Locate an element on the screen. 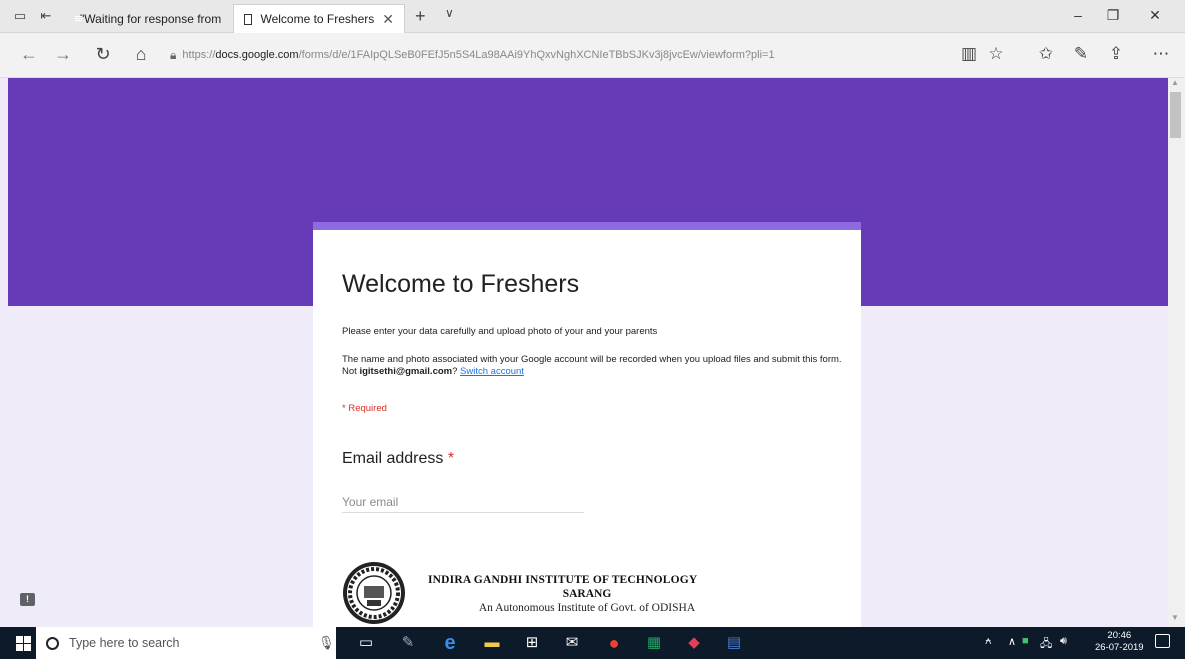 This screenshot has width=1185, height=659. lock-icon: 🔒︎ is located at coordinates (173, 54).